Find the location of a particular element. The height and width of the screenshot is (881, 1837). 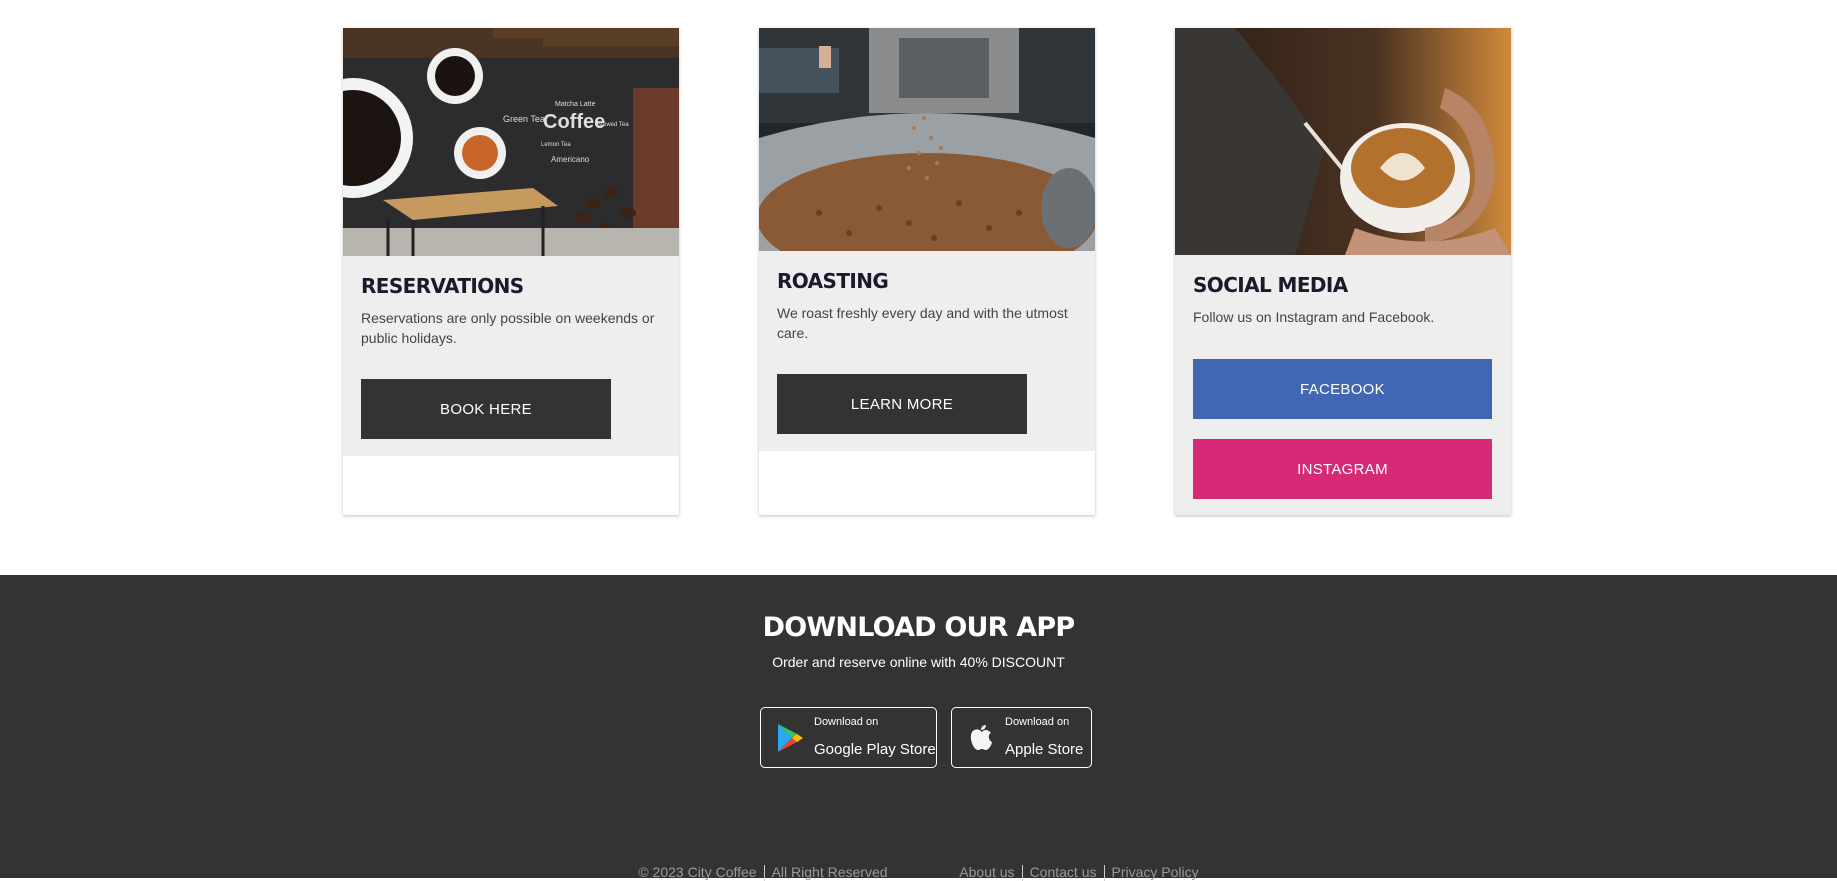

card-title: ROASTING is located at coordinates (833, 281).